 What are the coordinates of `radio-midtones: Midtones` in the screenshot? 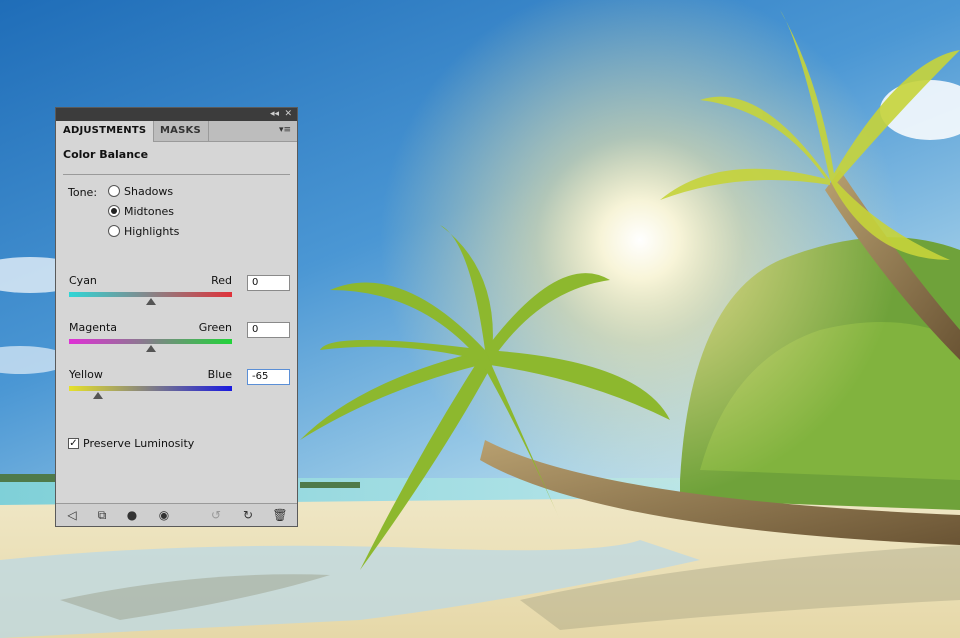 It's located at (141, 211).